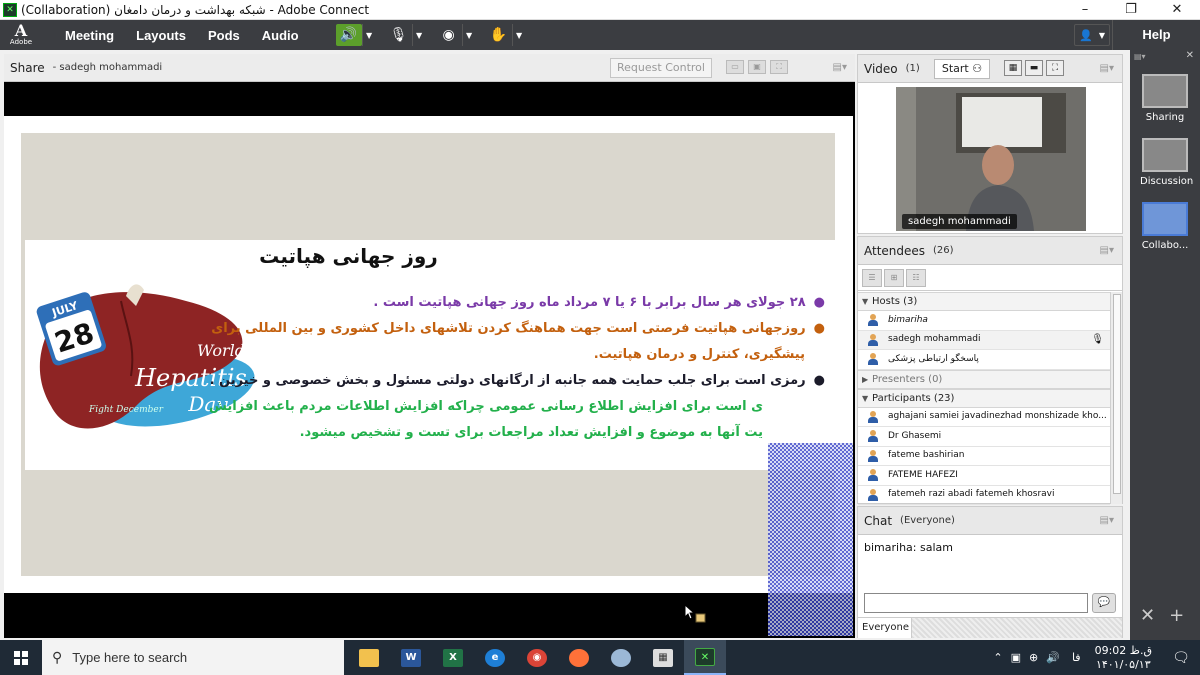 This screenshot has width=1200, height=675. Describe the element at coordinates (495, 657) in the screenshot. I see `edge-app: e` at that location.